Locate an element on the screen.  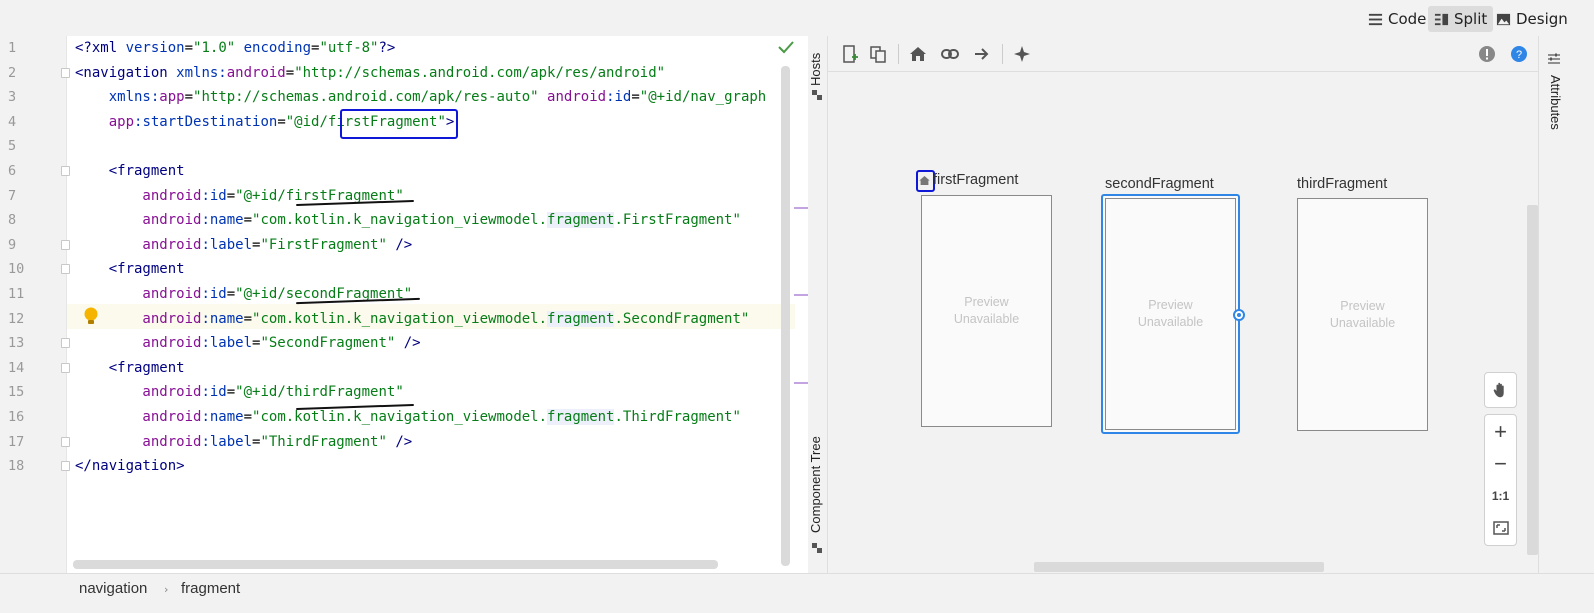
fit-screen-button is located at coordinates (1500, 528).